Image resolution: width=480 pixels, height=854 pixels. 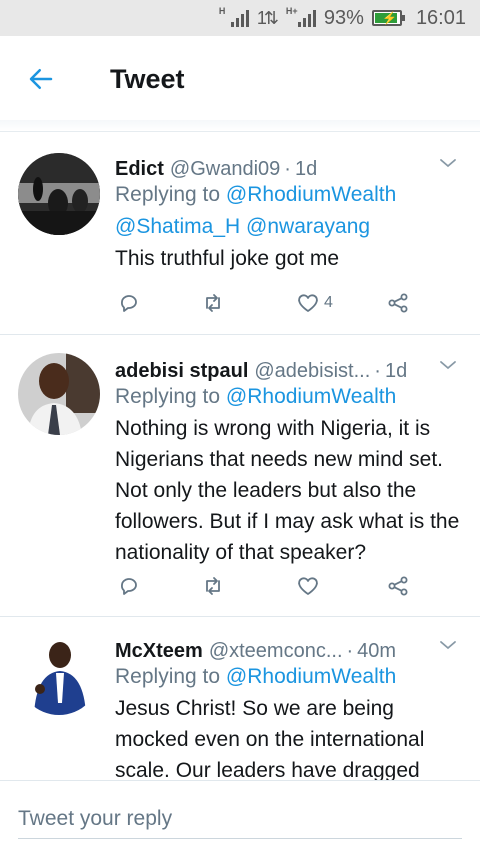 I want to click on author-name: Edict, so click(x=139, y=169).